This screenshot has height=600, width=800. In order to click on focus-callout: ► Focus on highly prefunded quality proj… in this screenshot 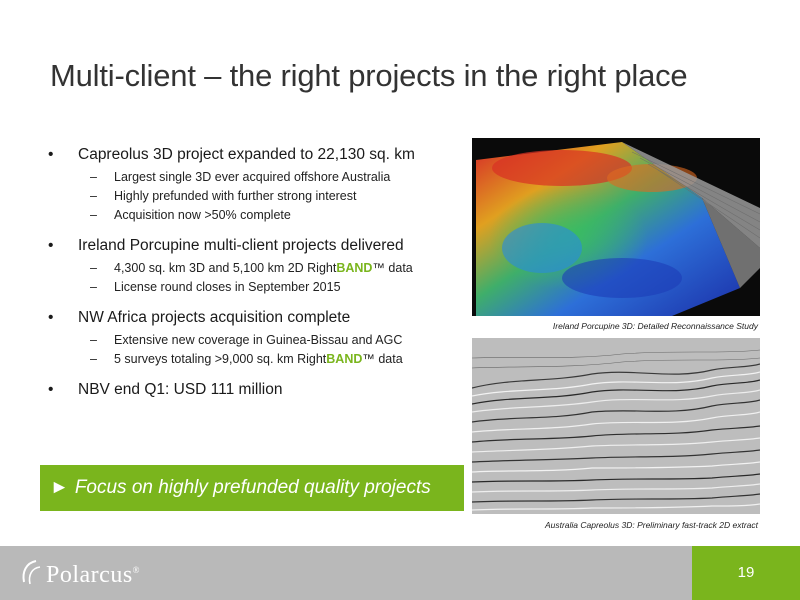, I will do `click(252, 488)`.